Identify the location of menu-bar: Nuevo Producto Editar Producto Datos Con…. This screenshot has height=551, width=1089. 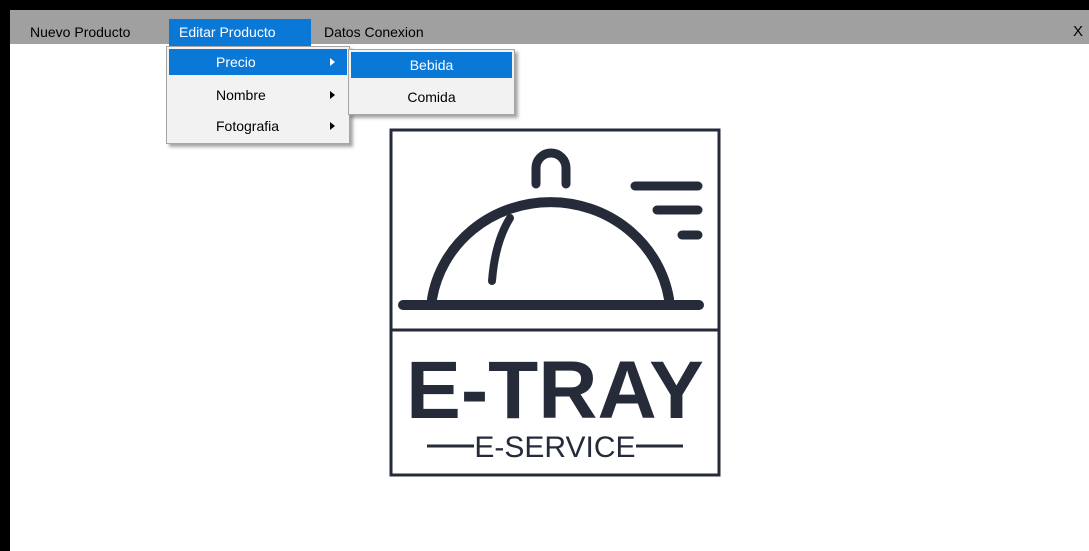
(549, 28).